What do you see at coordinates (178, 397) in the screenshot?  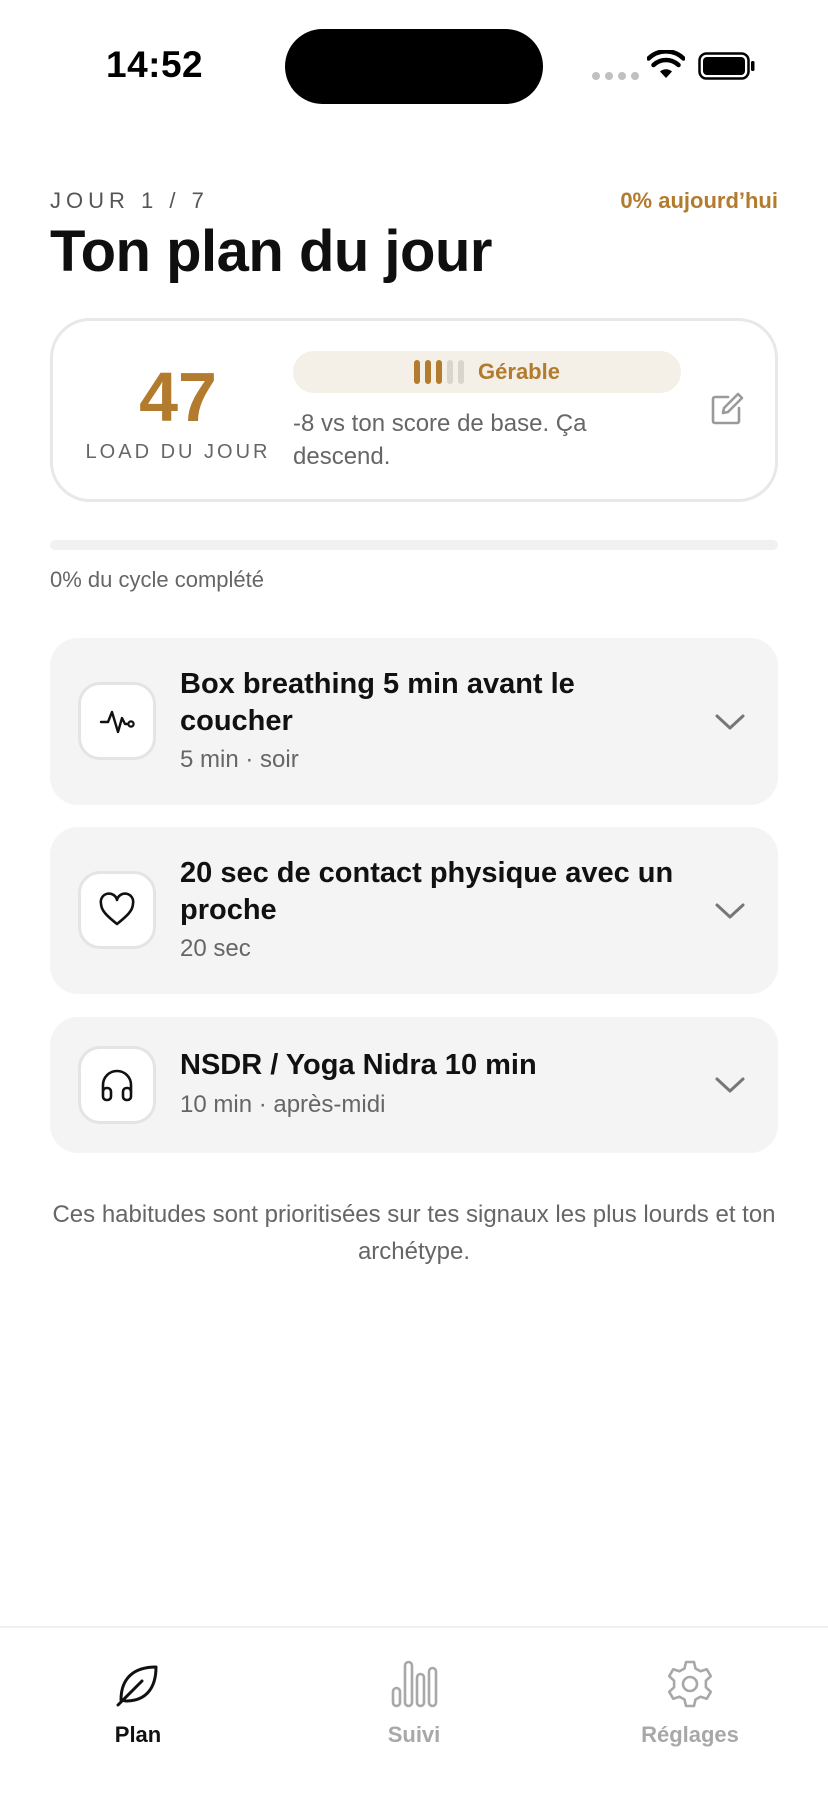 I see `load-value: 47` at bounding box center [178, 397].